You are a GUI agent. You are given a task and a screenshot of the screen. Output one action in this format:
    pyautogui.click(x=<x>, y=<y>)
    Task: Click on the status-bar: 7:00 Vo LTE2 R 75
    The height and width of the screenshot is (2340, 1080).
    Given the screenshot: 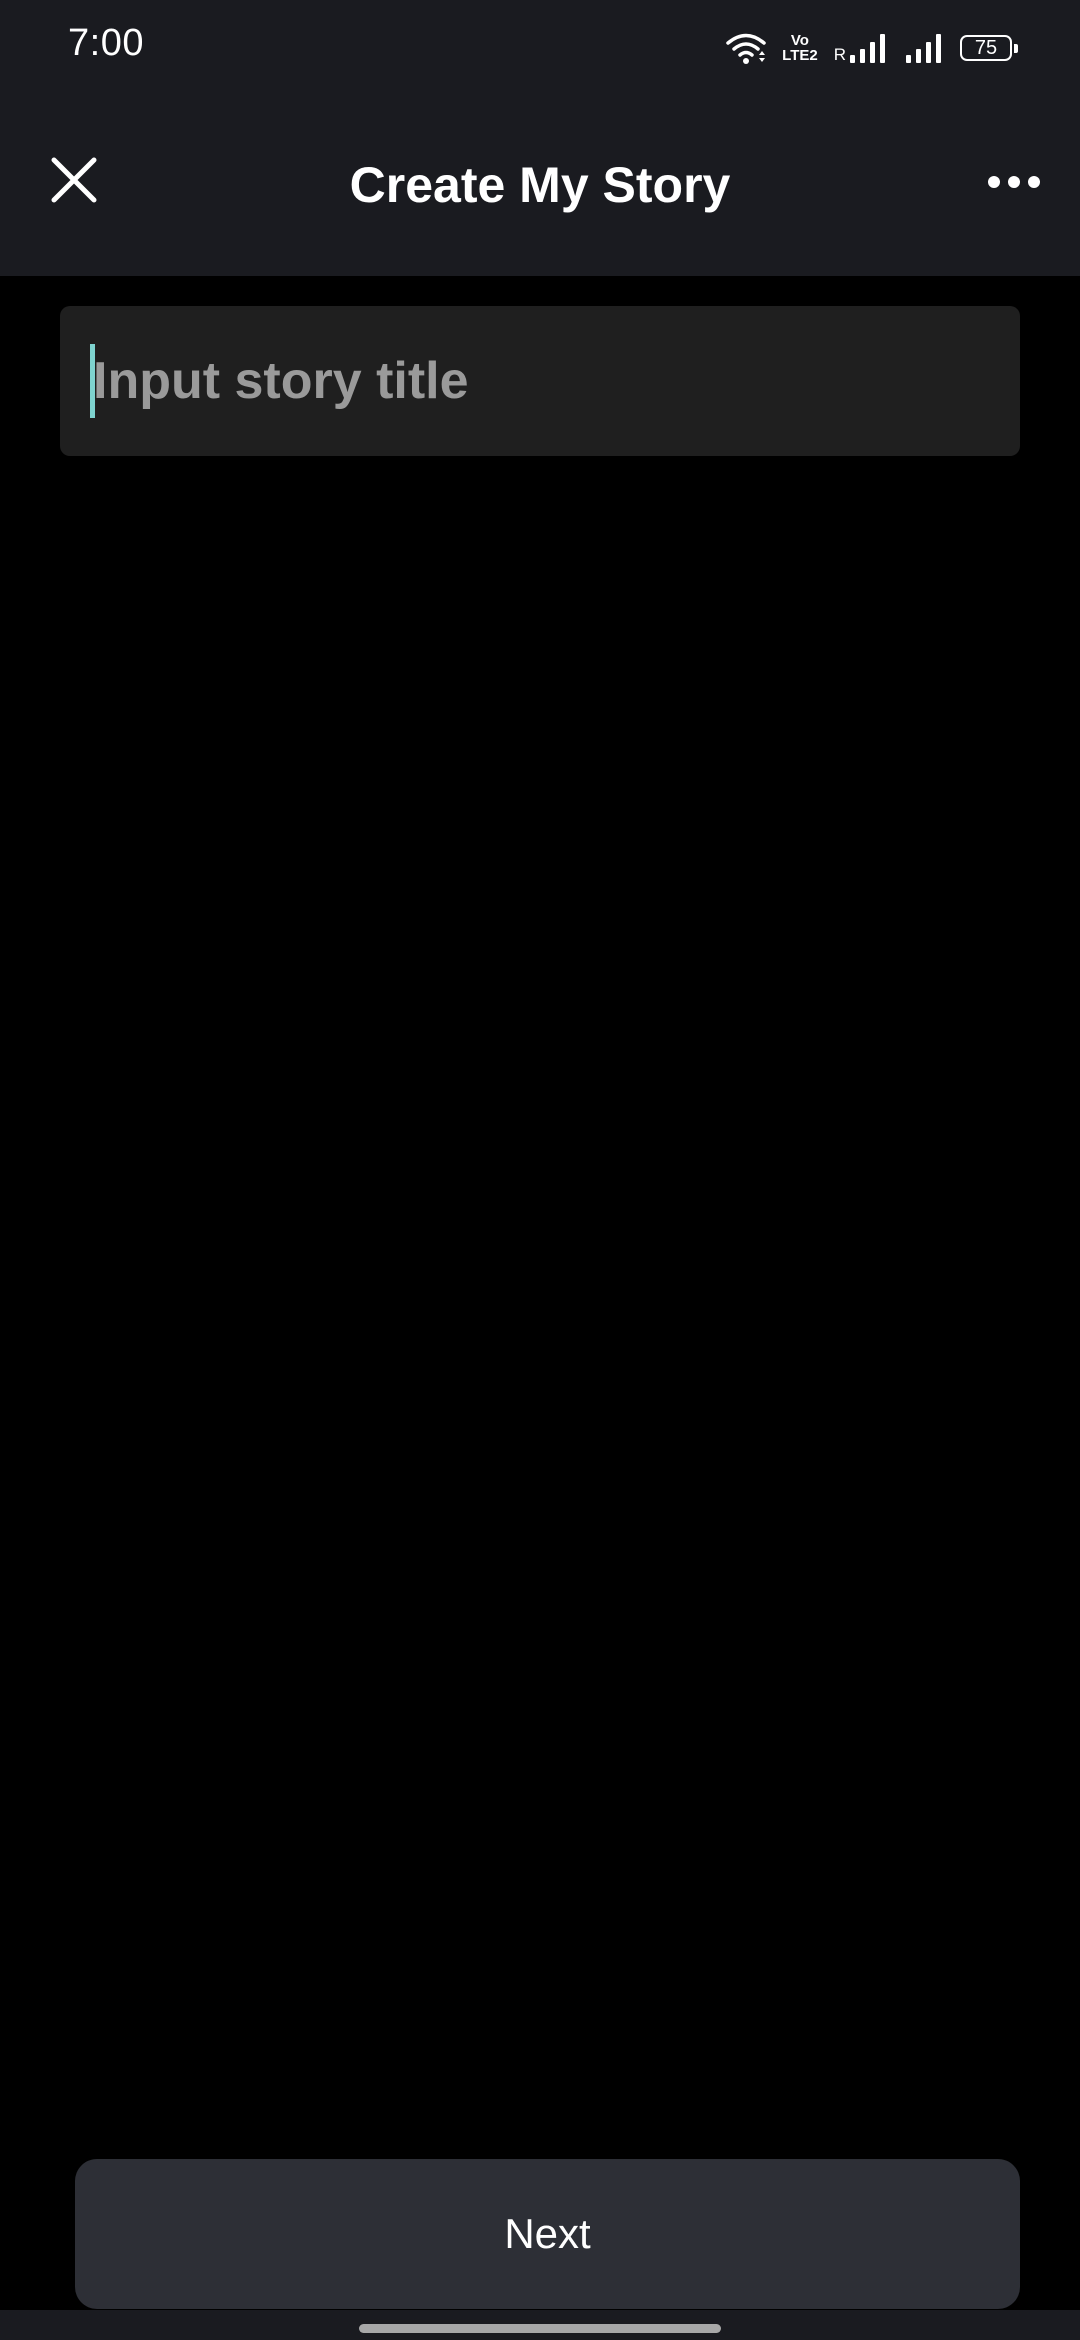 What is the action you would take?
    pyautogui.click(x=540, y=48)
    